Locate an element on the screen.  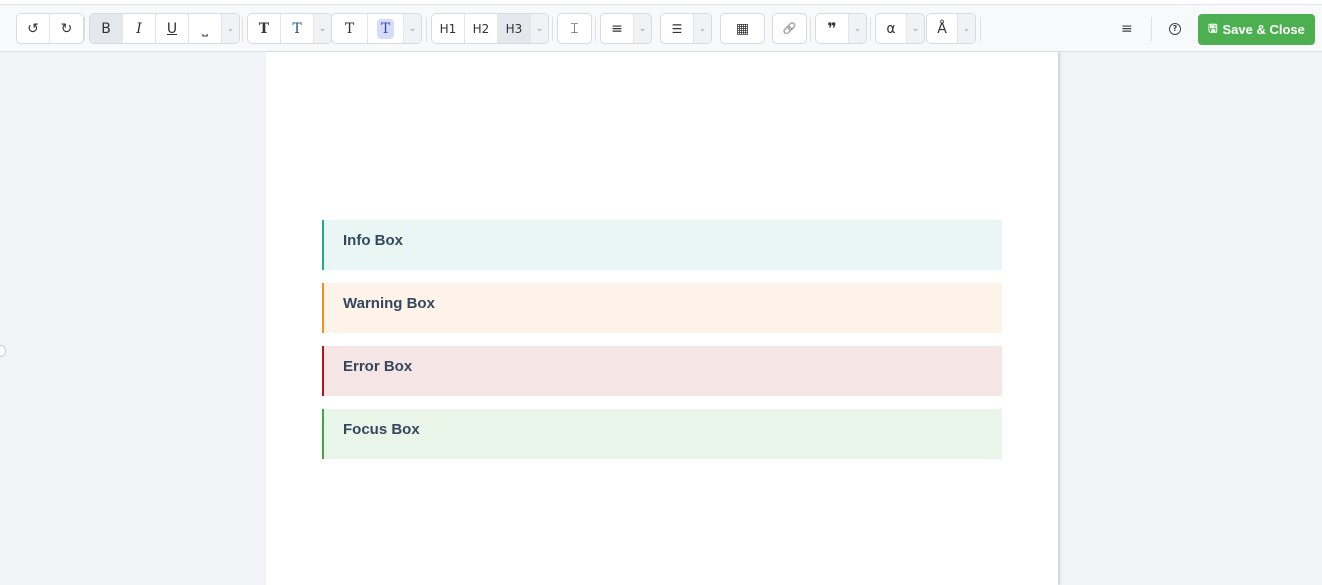
sidebar-toggle-handle is located at coordinates (3, 351).